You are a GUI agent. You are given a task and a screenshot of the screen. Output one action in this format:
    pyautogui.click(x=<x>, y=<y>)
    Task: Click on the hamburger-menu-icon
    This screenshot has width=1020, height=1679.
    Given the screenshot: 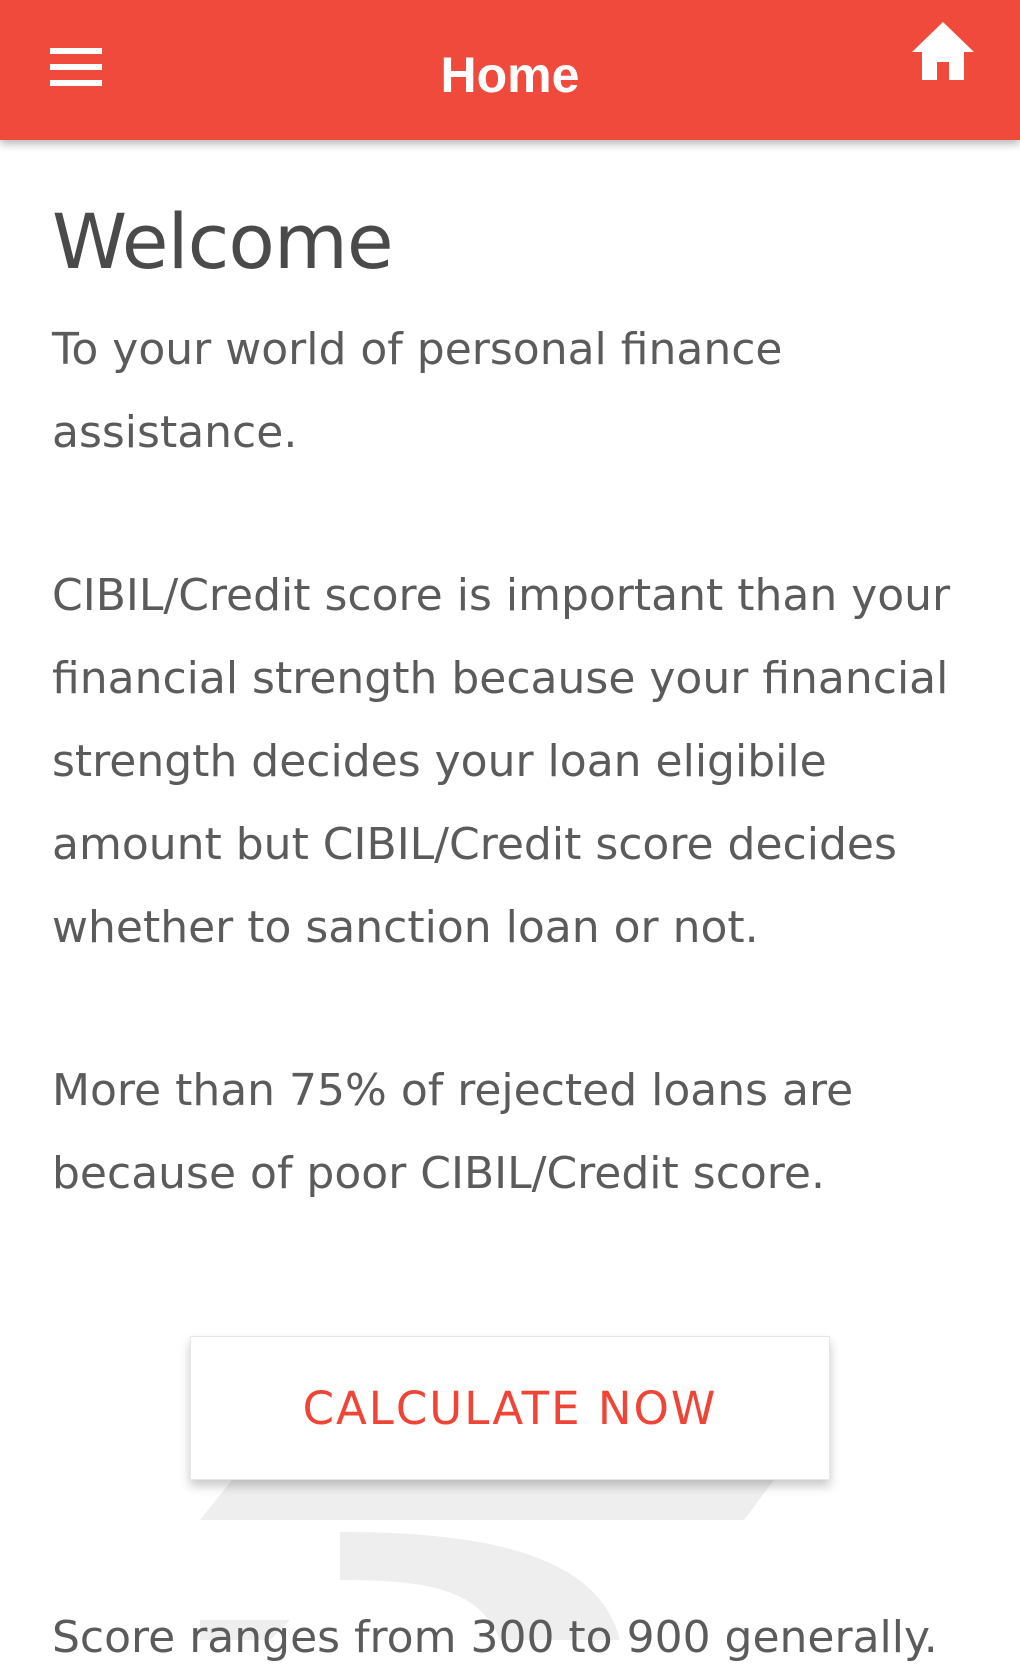 What is the action you would take?
    pyautogui.click(x=76, y=51)
    